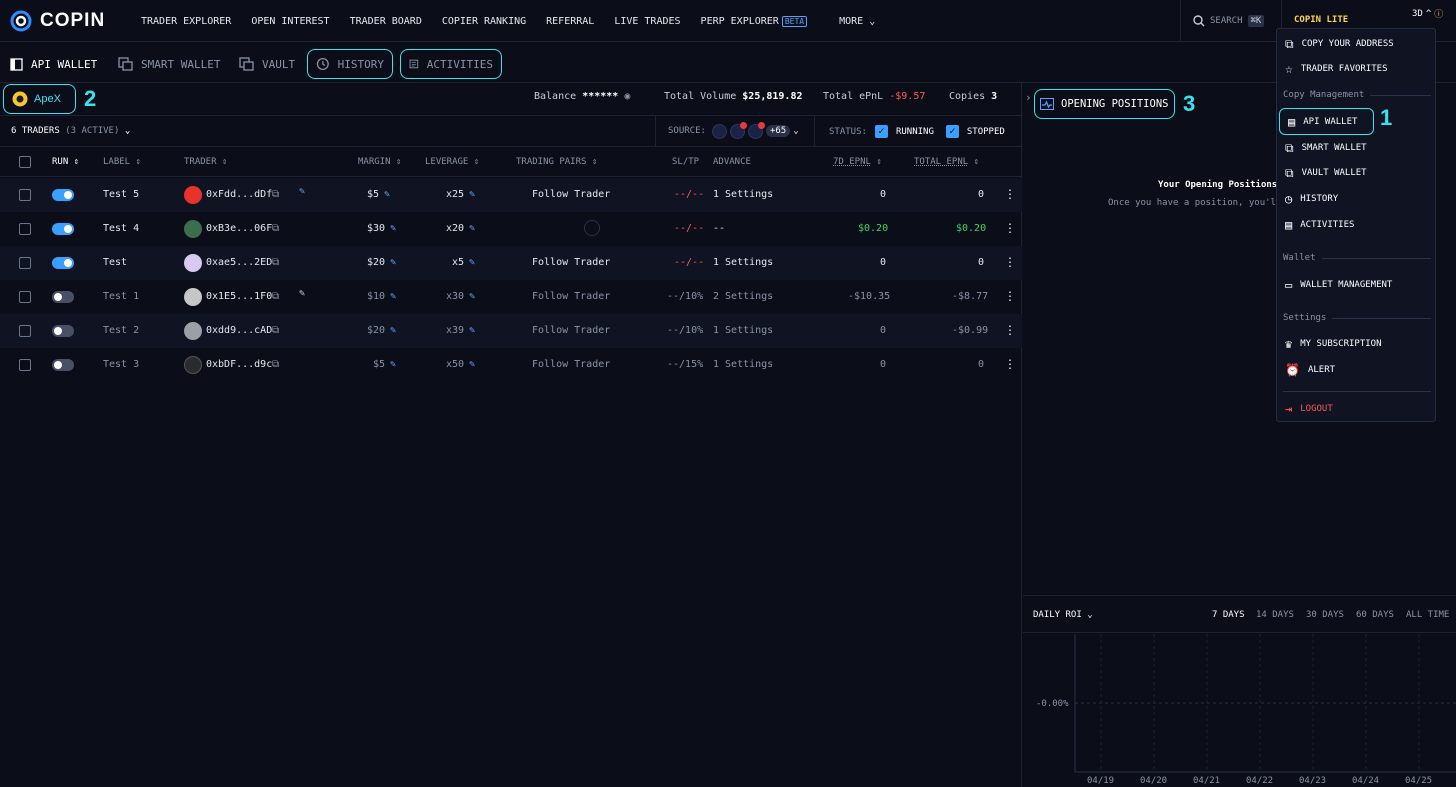 This screenshot has width=1456, height=787. I want to click on menu-my-subscription: ♛ MY SUBSCRIPTION, so click(1333, 344).